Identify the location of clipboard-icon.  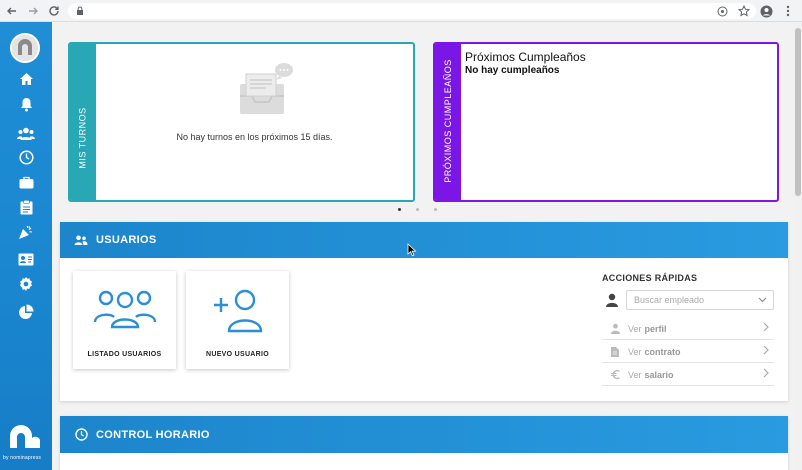
(26, 206).